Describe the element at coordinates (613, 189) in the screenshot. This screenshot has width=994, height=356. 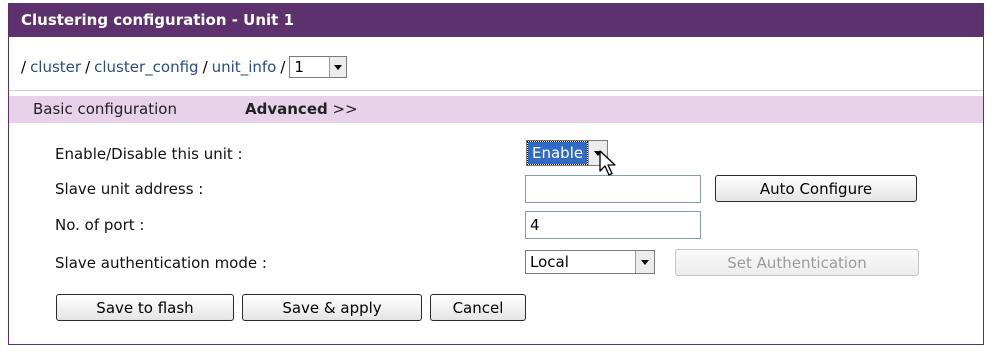
I see `slave-address-input` at that location.